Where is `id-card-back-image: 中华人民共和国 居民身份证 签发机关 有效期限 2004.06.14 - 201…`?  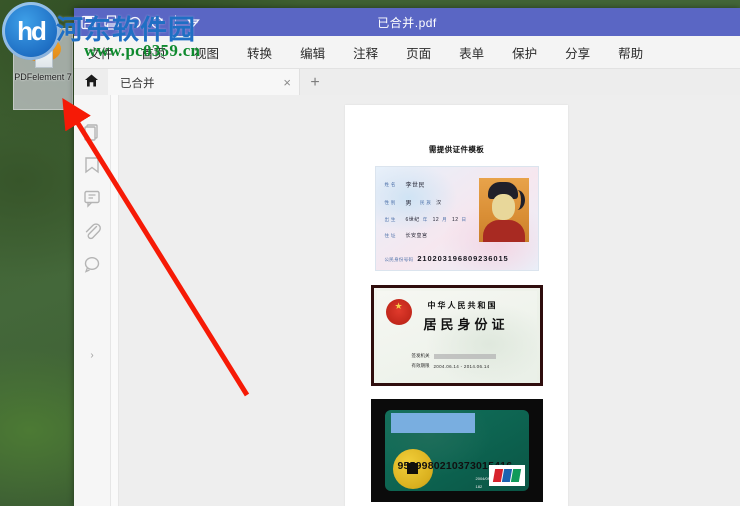 id-card-back-image: 中华人民共和国 居民身份证 签发机关 有效期限 2004.06.14 - 201… is located at coordinates (456, 335).